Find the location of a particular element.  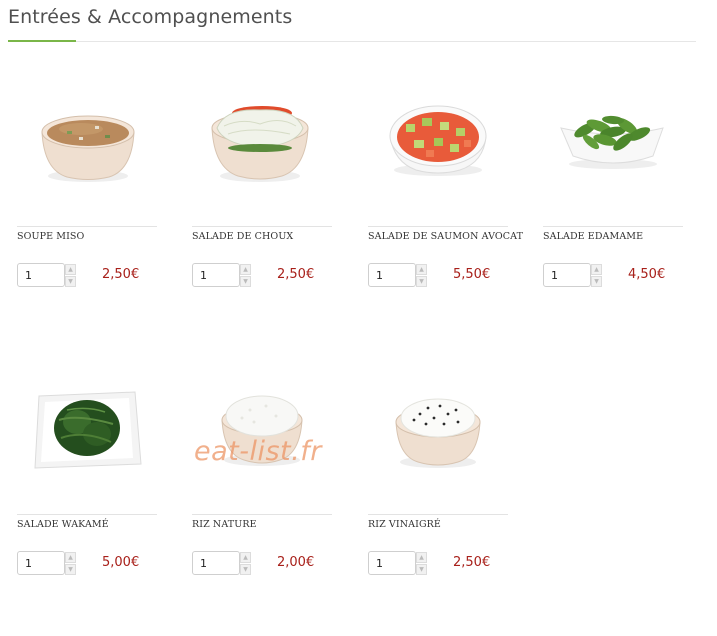

product-name: SALADE EDAMAME is located at coordinates (593, 236).